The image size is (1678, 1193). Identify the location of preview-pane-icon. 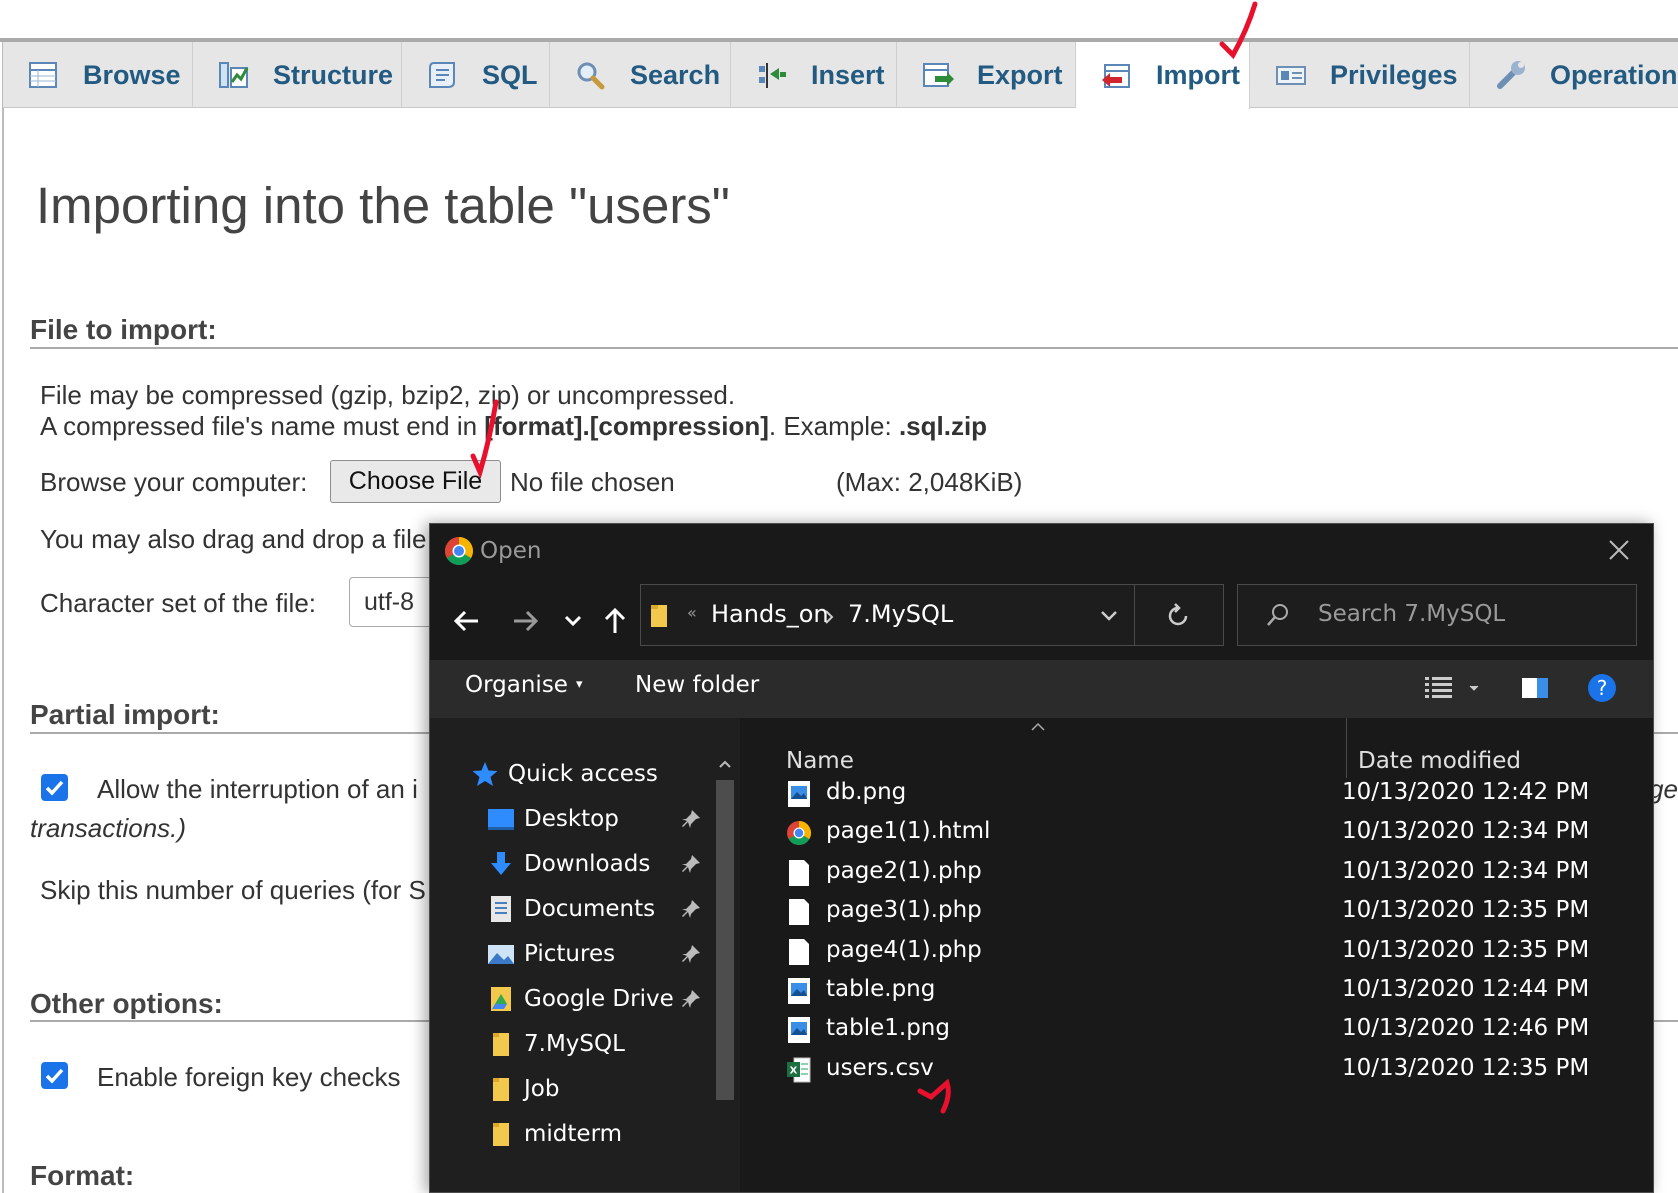
(1535, 688).